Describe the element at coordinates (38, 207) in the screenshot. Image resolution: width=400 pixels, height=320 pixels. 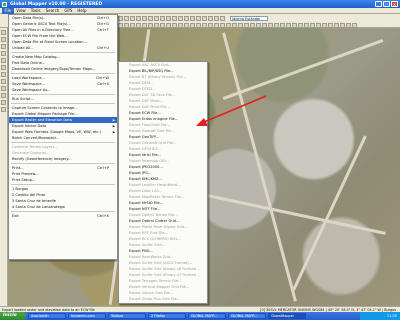
I see `menu-item-label: 4 Santa Cruz de Lanzarotegw` at that location.